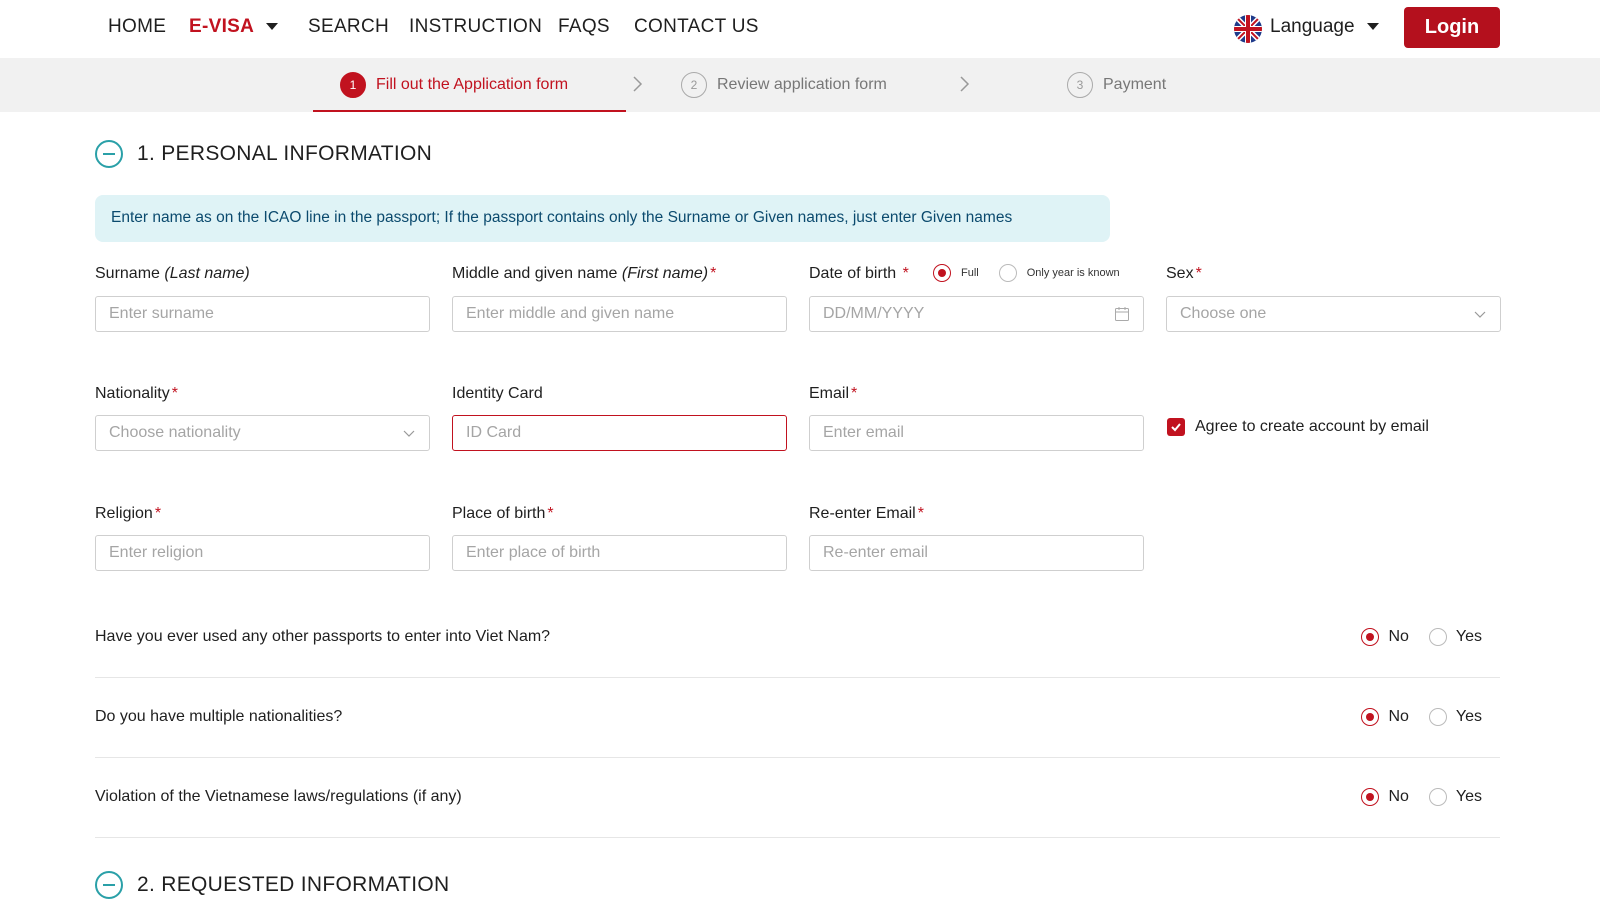  I want to click on nationality-label: Nationality *, so click(136, 394).